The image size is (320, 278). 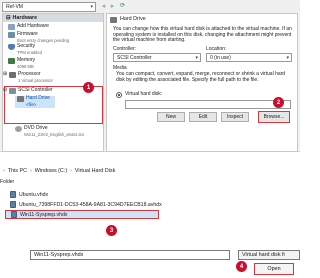 I want to click on folder-label: Folder, so click(x=7, y=182).